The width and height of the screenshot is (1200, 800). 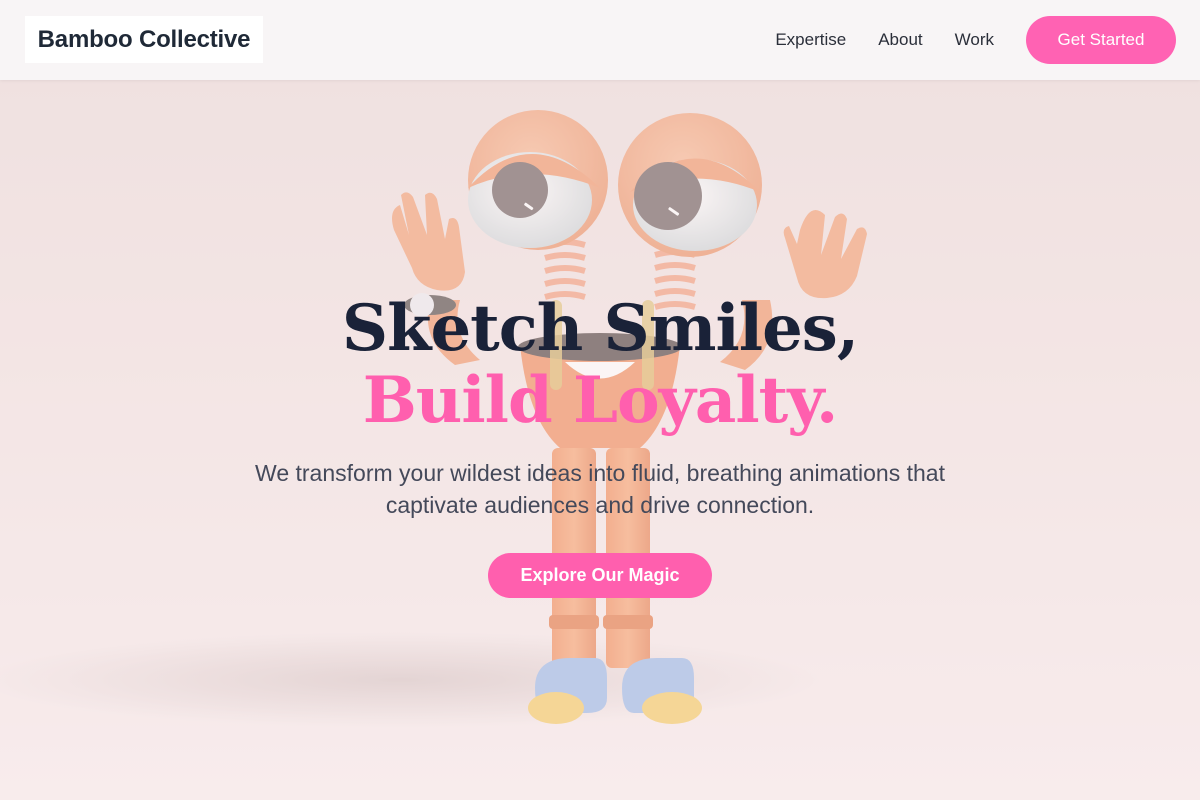 I want to click on get-started-button: Get Started, so click(x=1101, y=40).